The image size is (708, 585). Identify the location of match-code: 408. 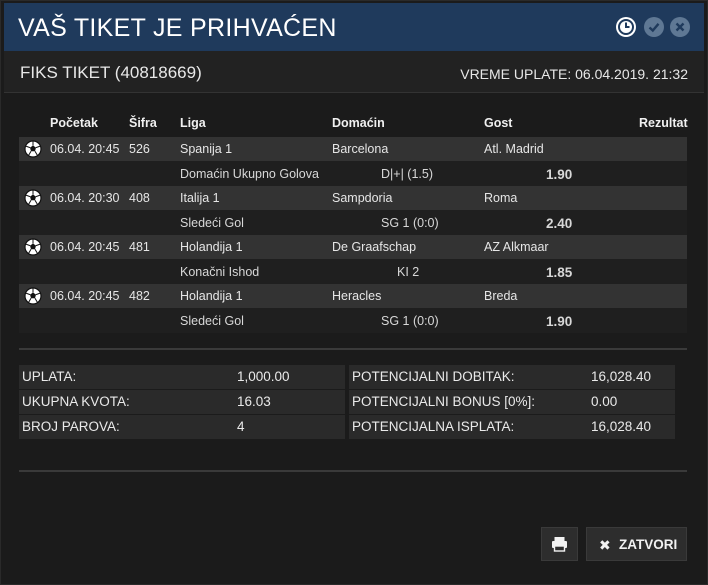
(139, 198).